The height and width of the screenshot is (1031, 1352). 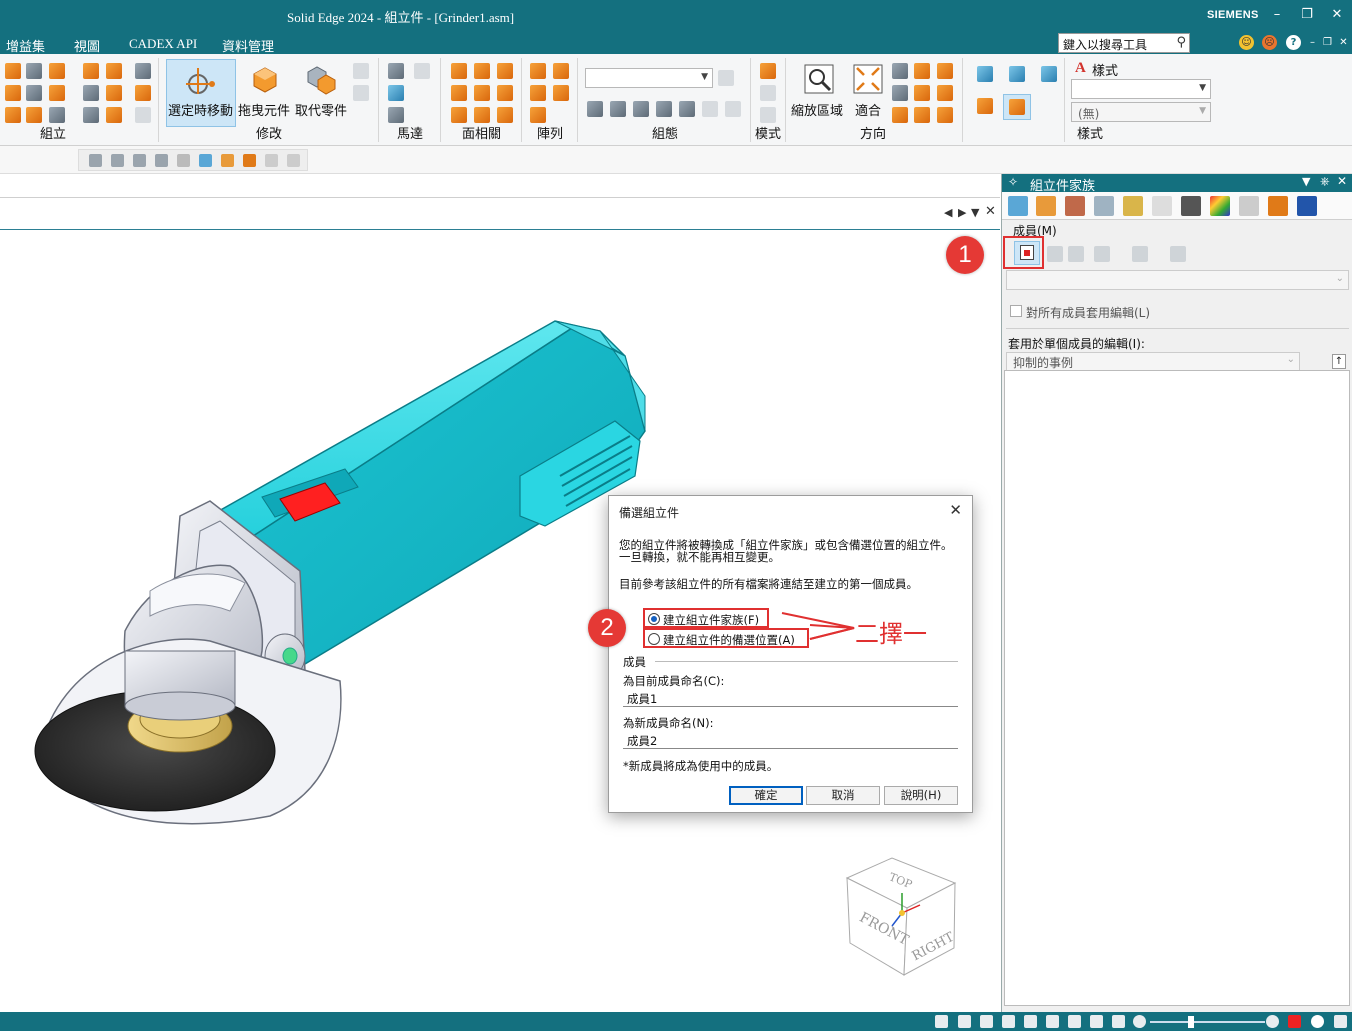 I want to click on zoom-icon, so click(x=964, y=1021).